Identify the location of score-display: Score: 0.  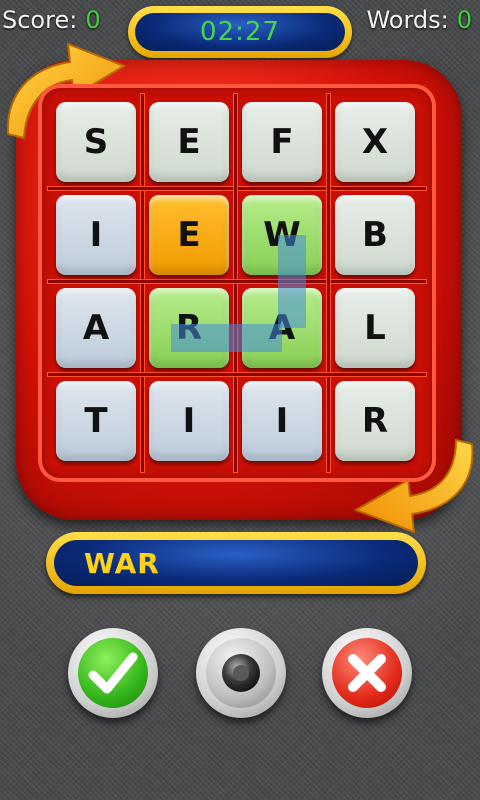
(51, 20).